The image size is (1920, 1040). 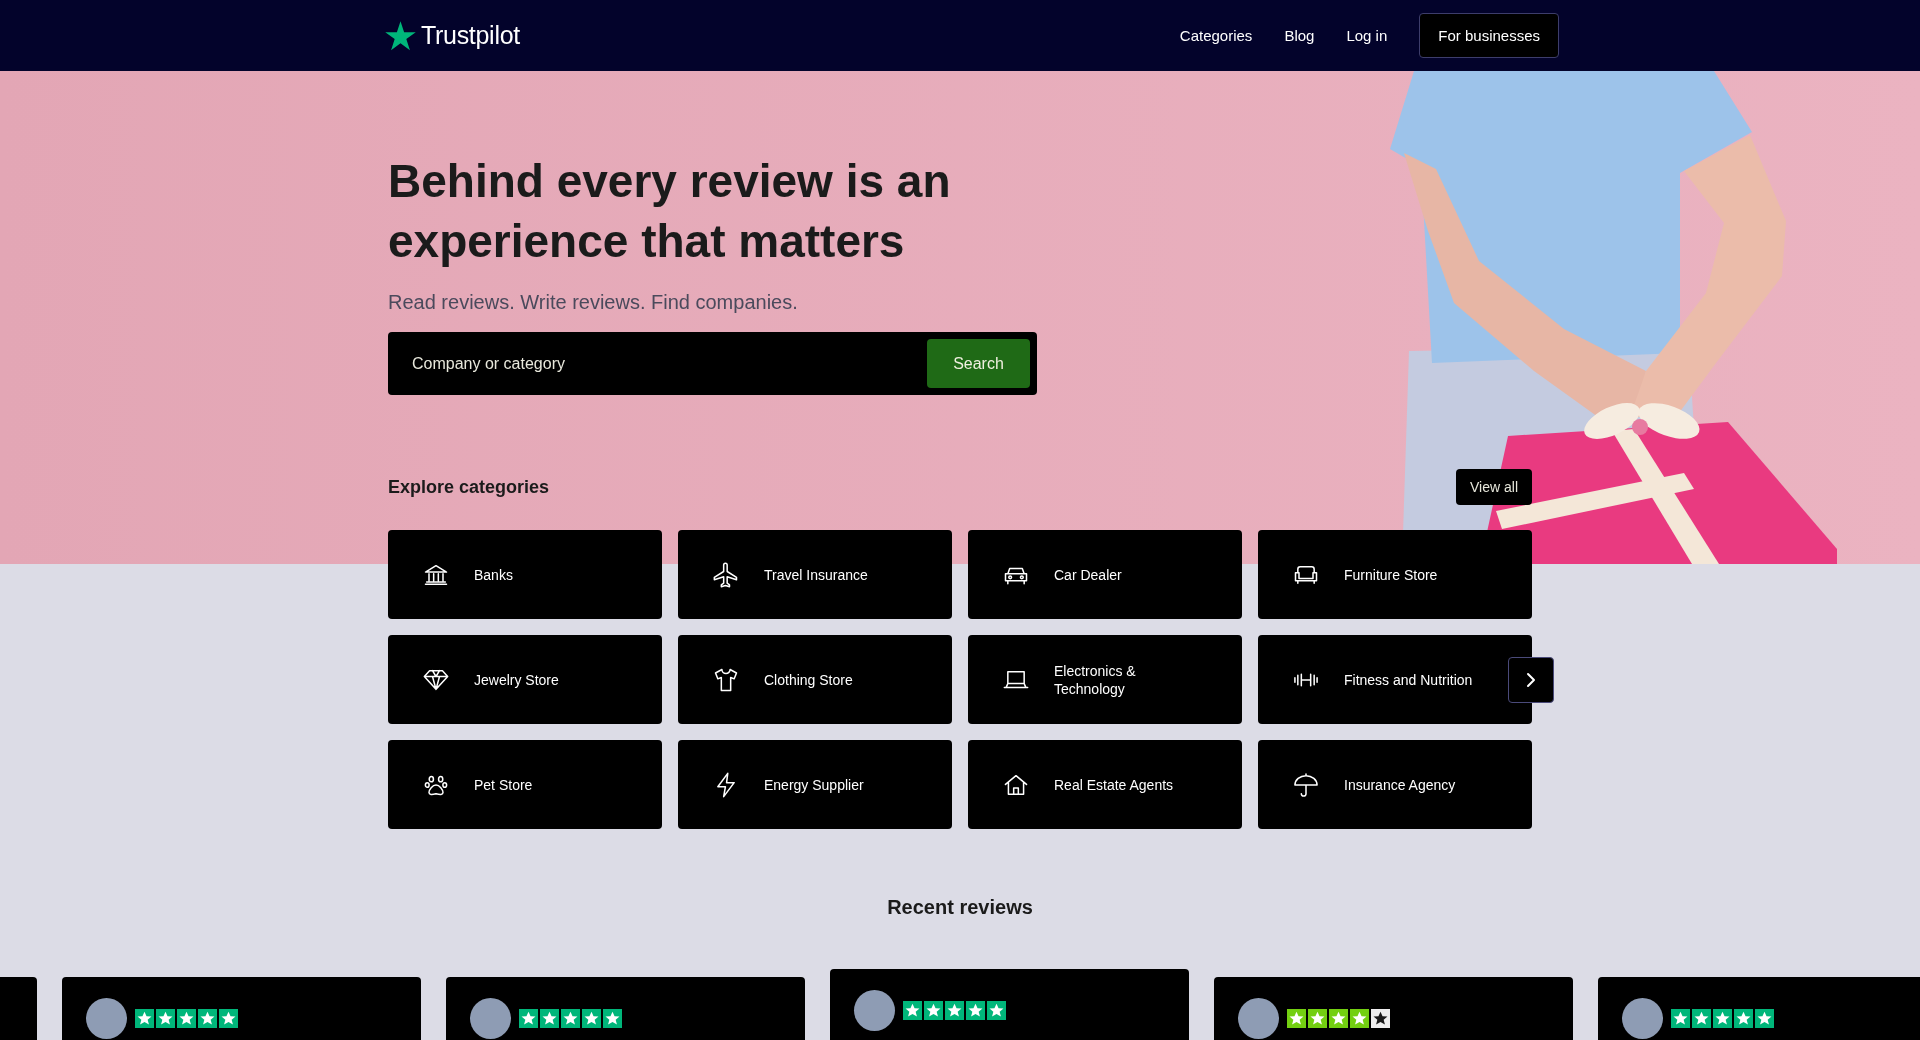 What do you see at coordinates (1395, 784) in the screenshot?
I see `category-card: Insurance Agency` at bounding box center [1395, 784].